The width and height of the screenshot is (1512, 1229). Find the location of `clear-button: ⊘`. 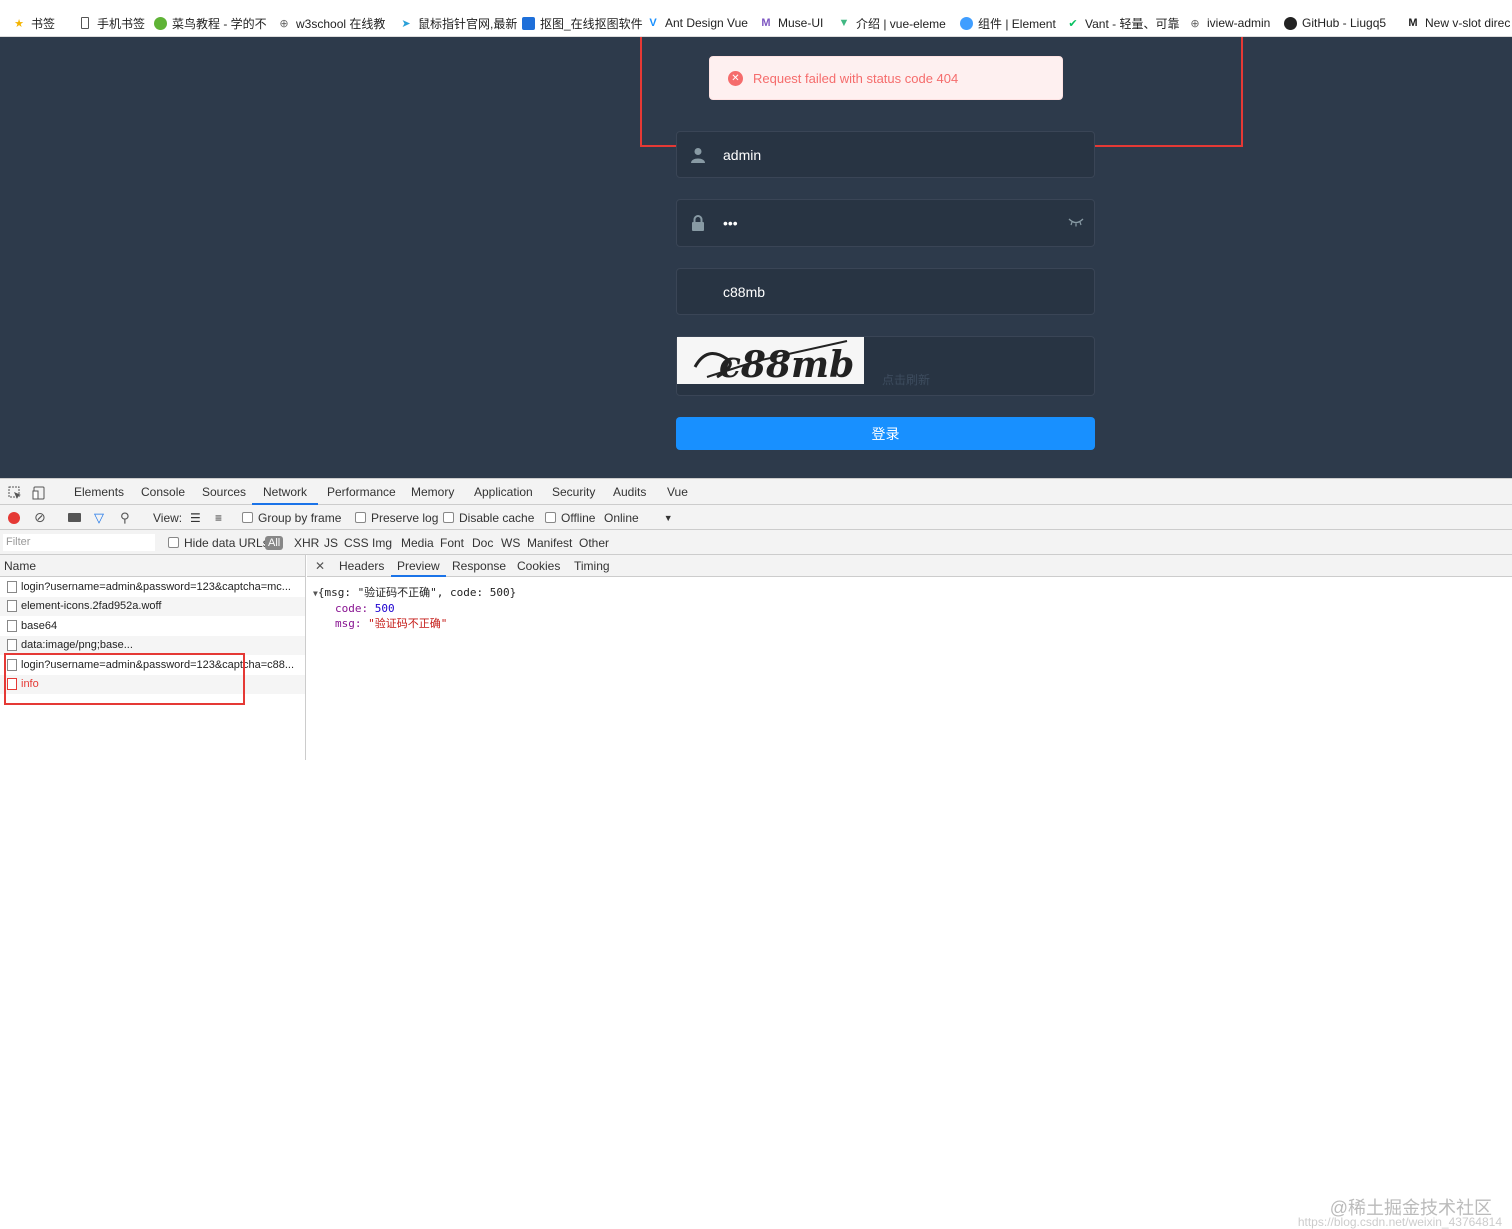

clear-button: ⊘ is located at coordinates (40, 517).